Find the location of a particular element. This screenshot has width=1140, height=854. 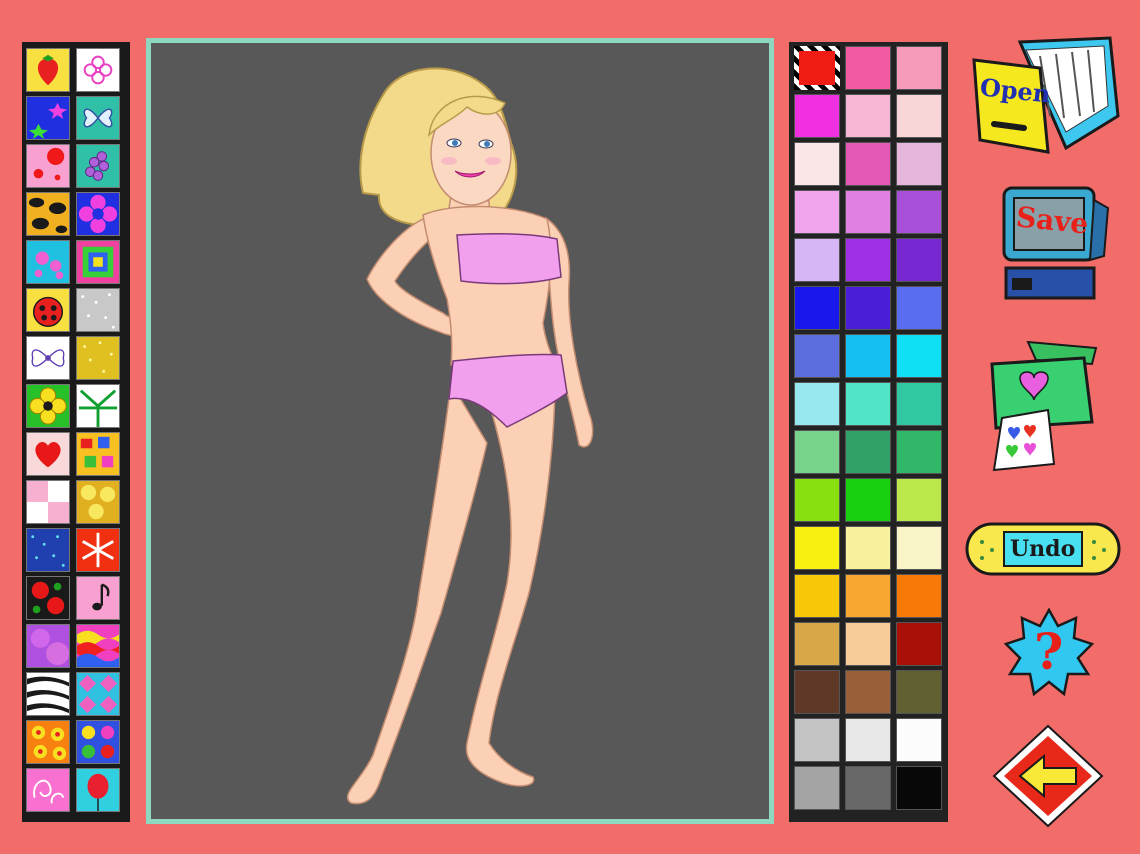

pattern-confetti is located at coordinates (98, 454).